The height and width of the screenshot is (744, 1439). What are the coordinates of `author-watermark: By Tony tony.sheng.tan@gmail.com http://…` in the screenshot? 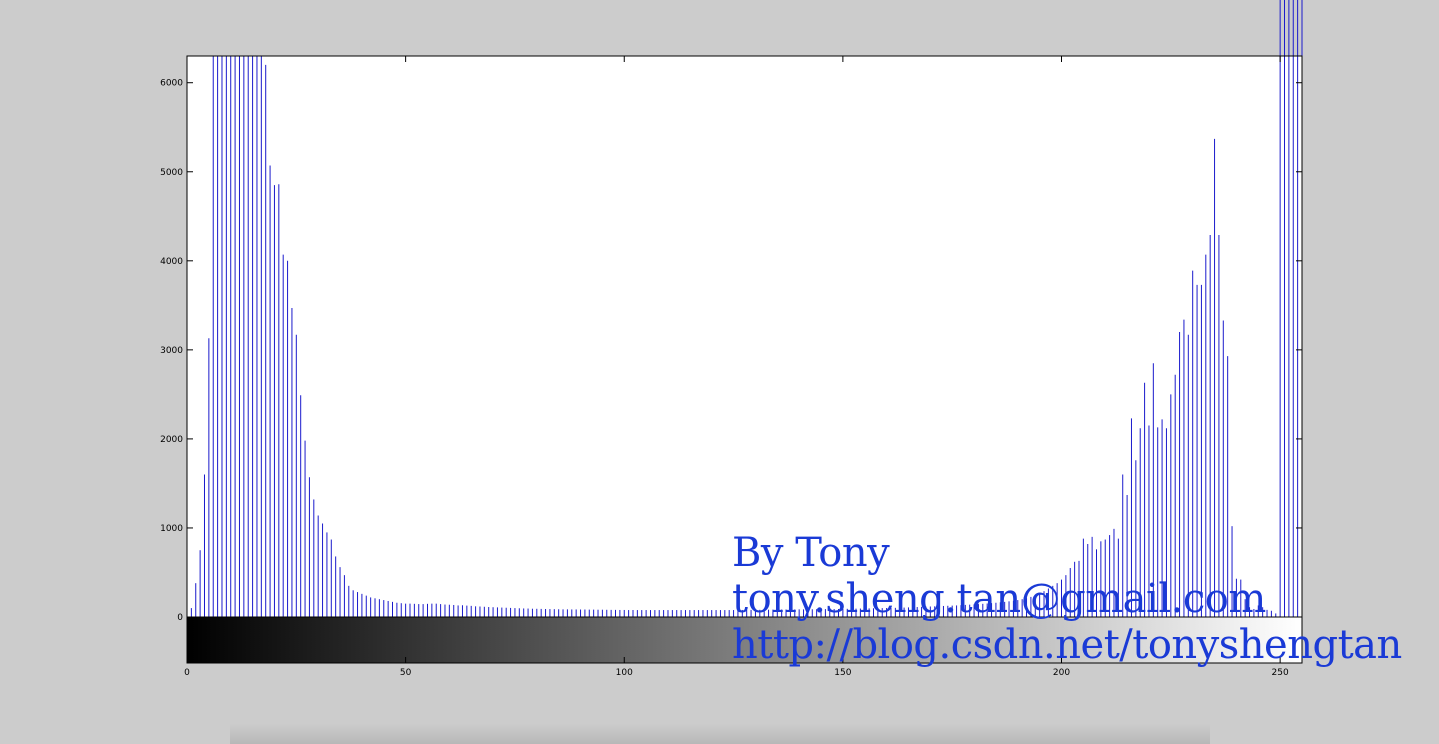 It's located at (1067, 599).